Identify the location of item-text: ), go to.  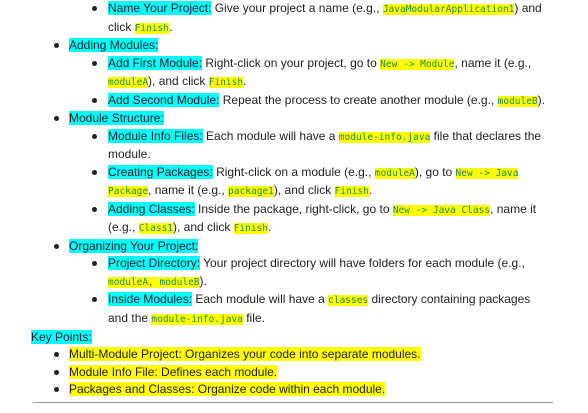
(435, 171).